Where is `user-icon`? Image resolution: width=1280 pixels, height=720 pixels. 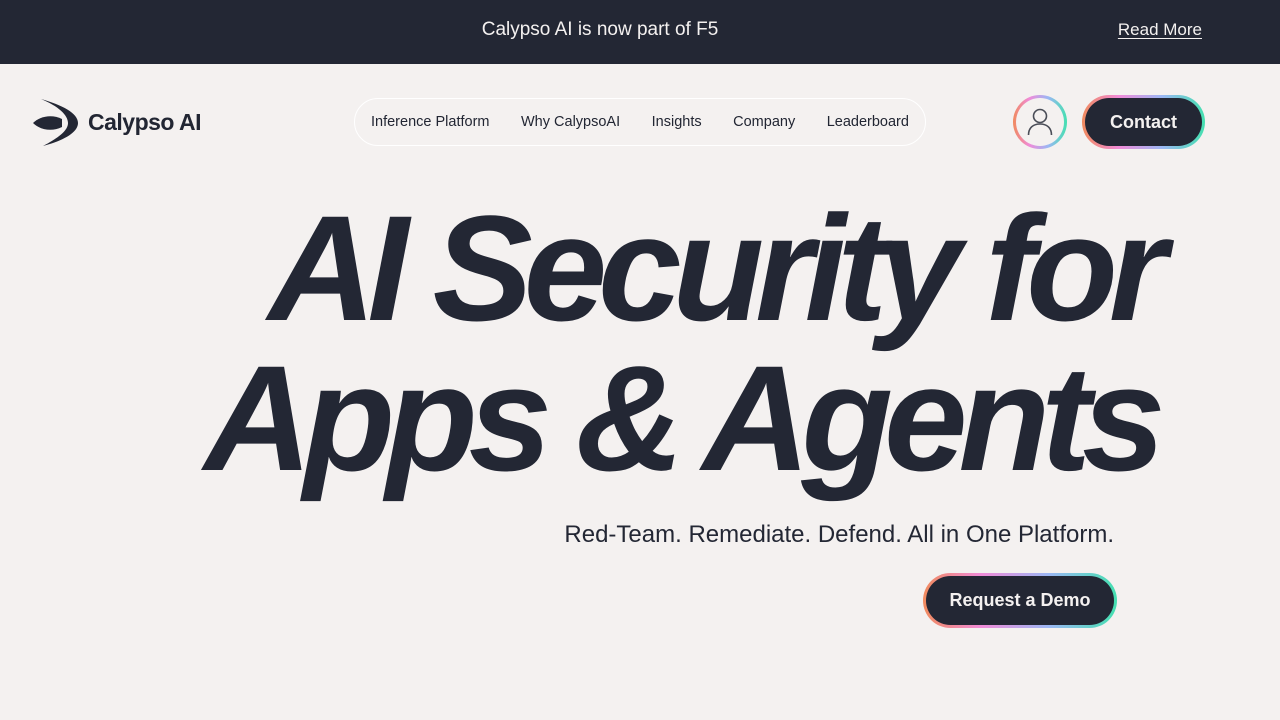 user-icon is located at coordinates (1040, 122).